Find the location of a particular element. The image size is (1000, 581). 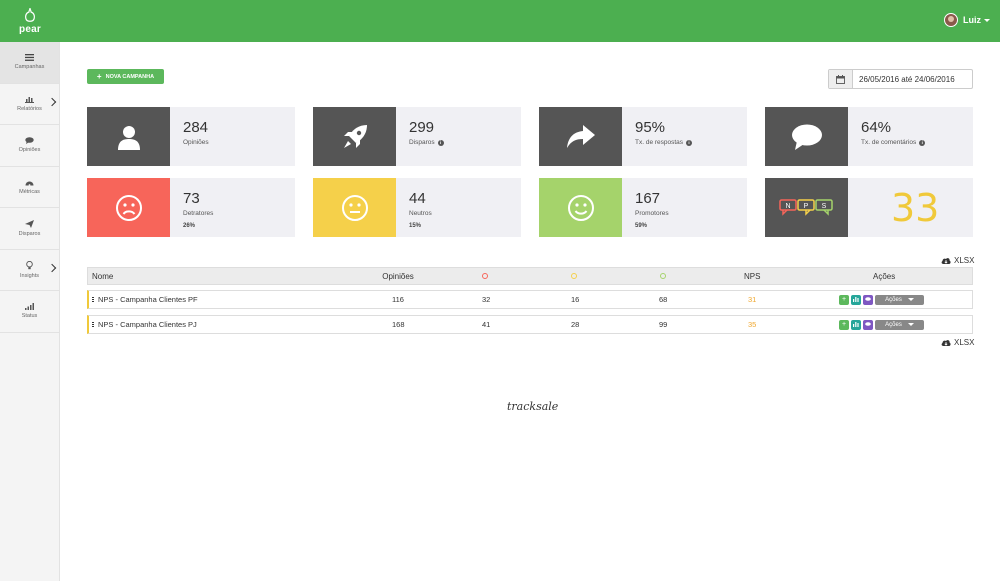

footer-brand: tracksale is located at coordinates (533, 406).